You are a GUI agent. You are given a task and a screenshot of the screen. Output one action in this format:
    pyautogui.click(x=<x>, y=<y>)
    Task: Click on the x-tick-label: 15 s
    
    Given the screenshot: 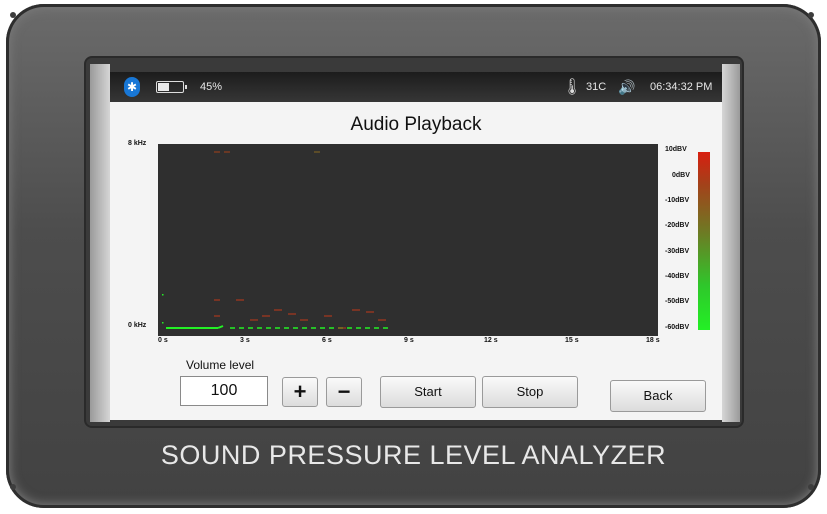 What is the action you would take?
    pyautogui.click(x=572, y=340)
    